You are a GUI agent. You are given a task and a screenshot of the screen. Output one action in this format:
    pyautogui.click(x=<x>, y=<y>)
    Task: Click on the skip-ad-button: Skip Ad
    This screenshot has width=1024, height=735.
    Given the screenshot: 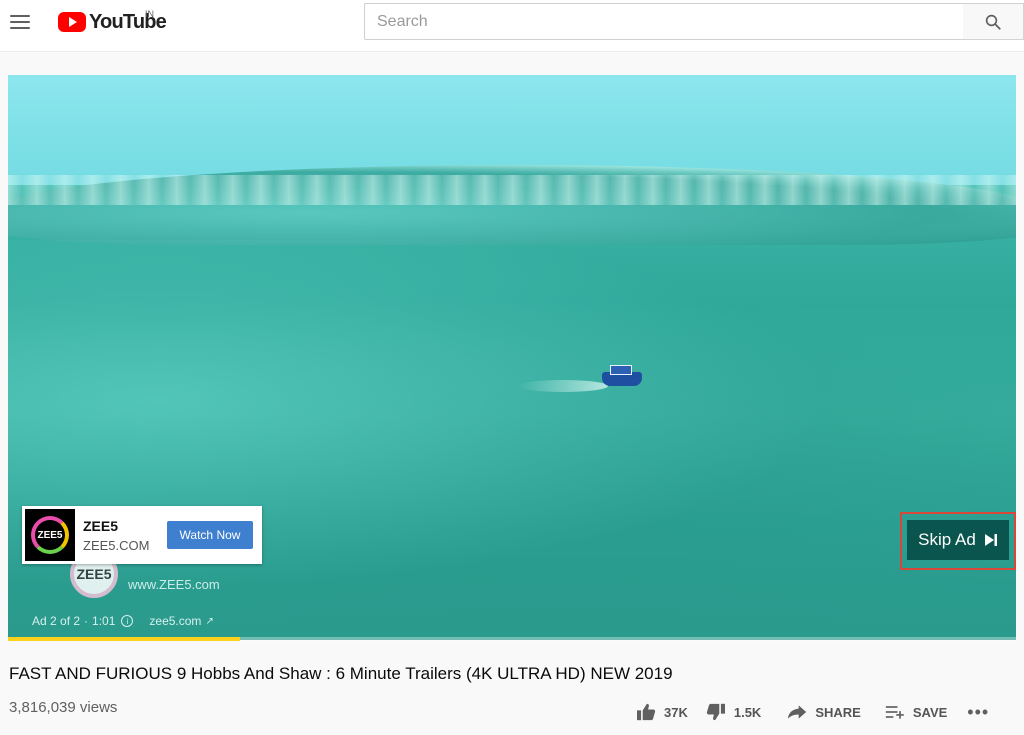 What is the action you would take?
    pyautogui.click(x=958, y=540)
    